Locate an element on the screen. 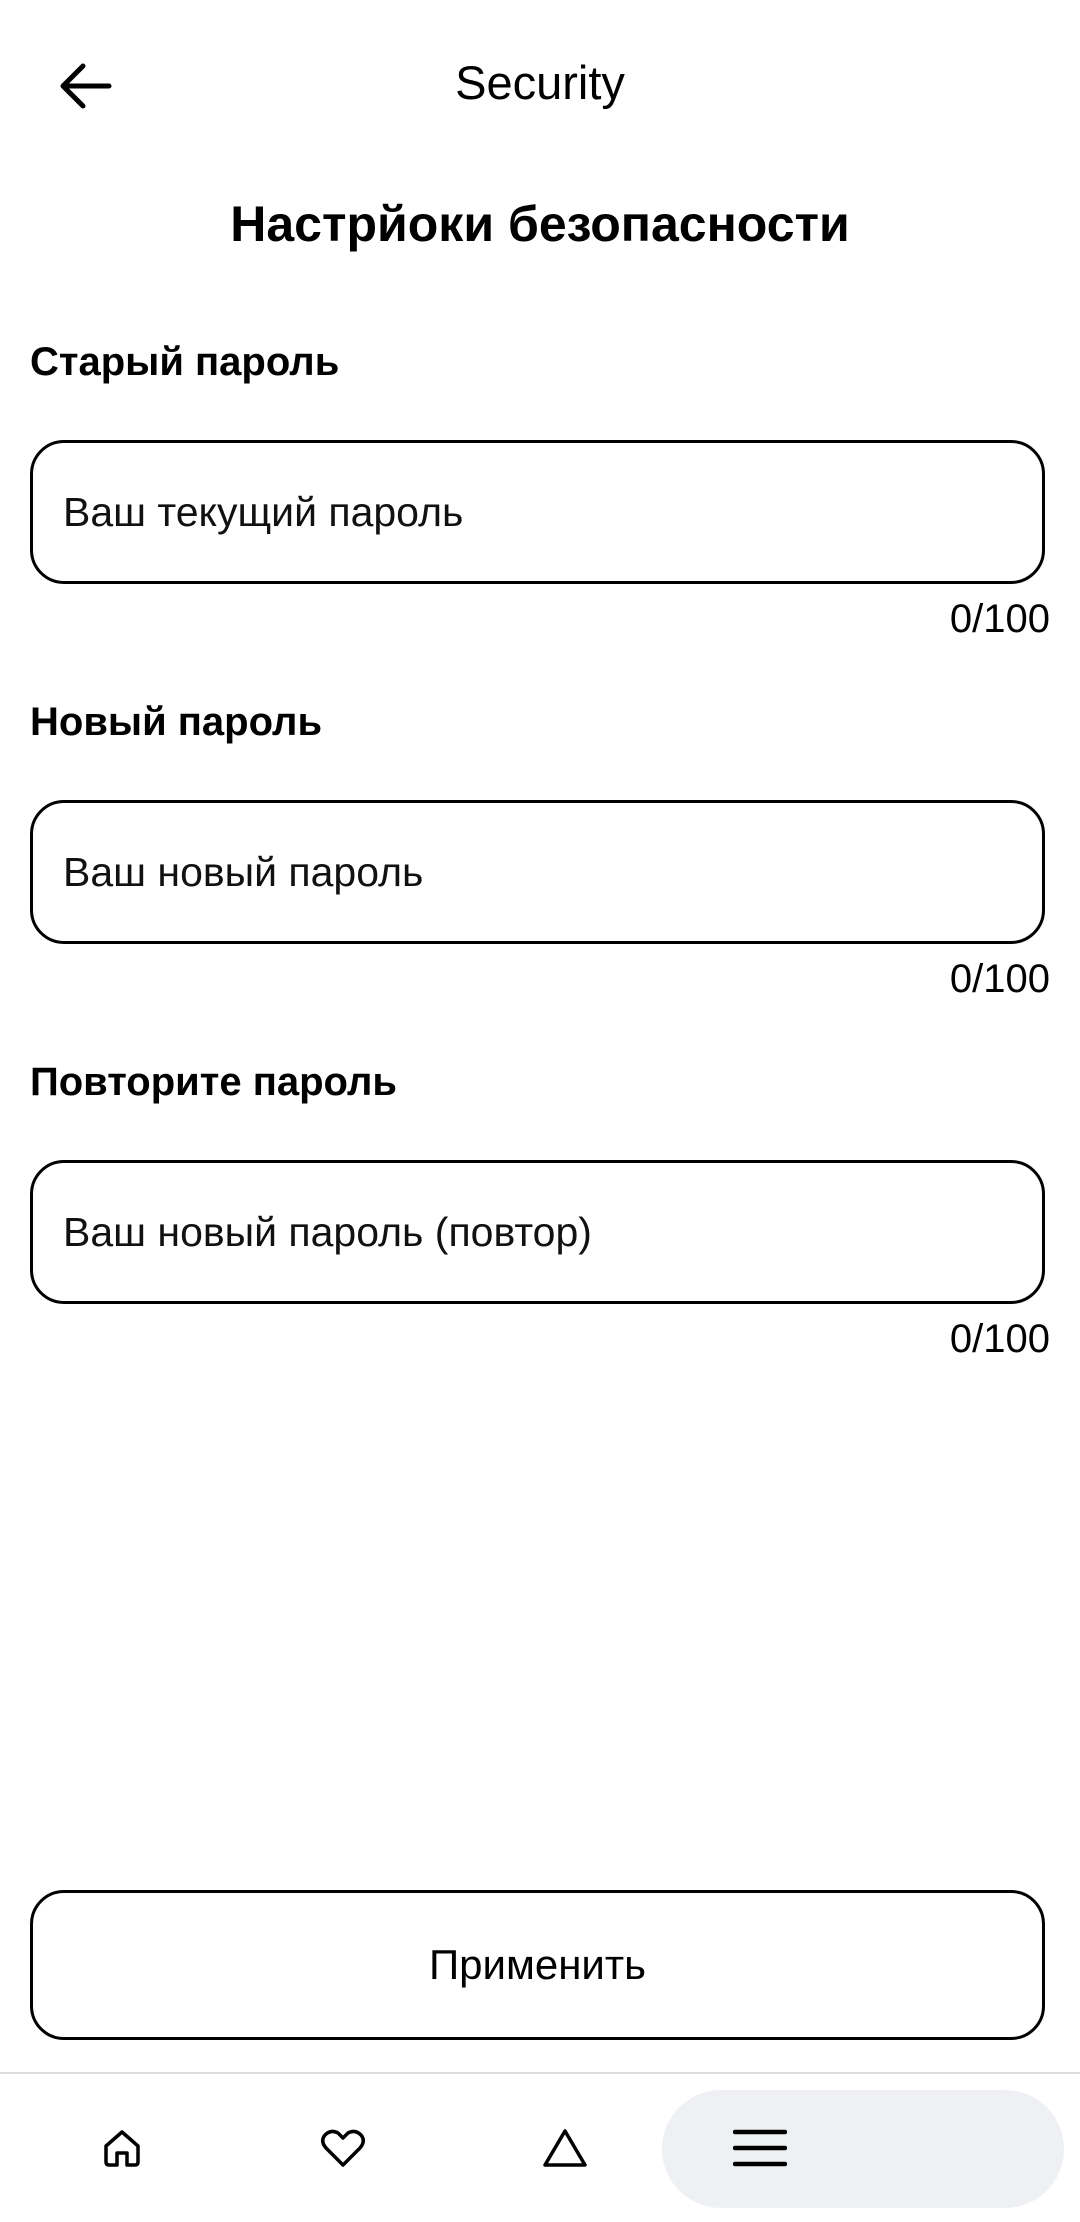 The height and width of the screenshot is (2222, 1080). apply-button: Применить is located at coordinates (537, 1965).